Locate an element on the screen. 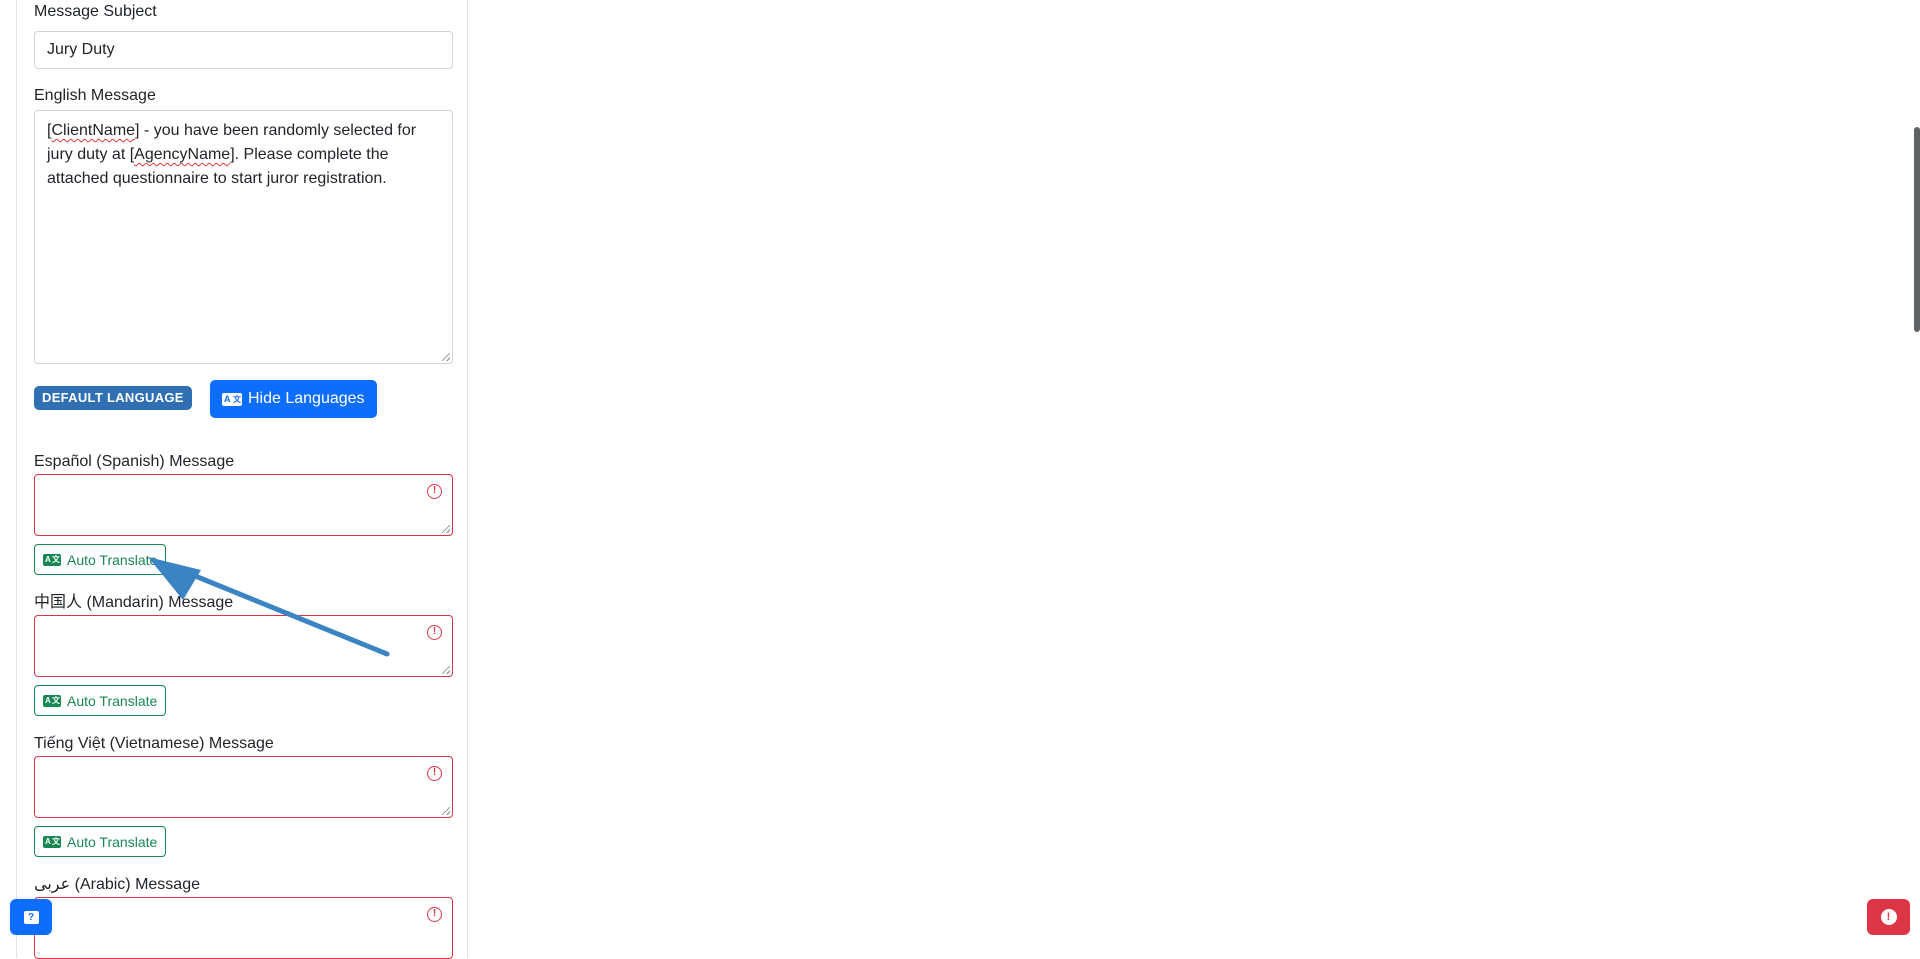 The width and height of the screenshot is (1920, 959). english-message-placeholder-agency: AgencyName is located at coordinates (182, 154).